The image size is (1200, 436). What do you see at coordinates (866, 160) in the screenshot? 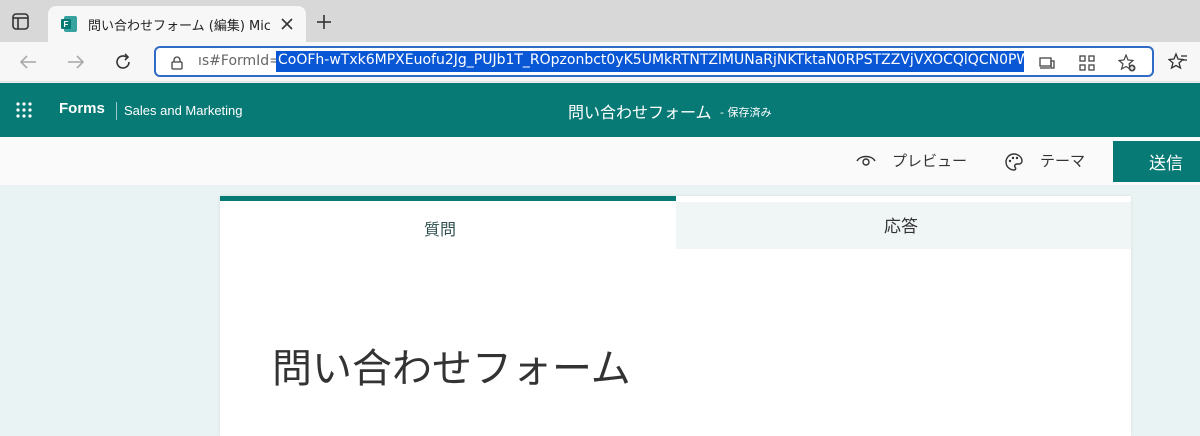
I see `eye-icon` at bounding box center [866, 160].